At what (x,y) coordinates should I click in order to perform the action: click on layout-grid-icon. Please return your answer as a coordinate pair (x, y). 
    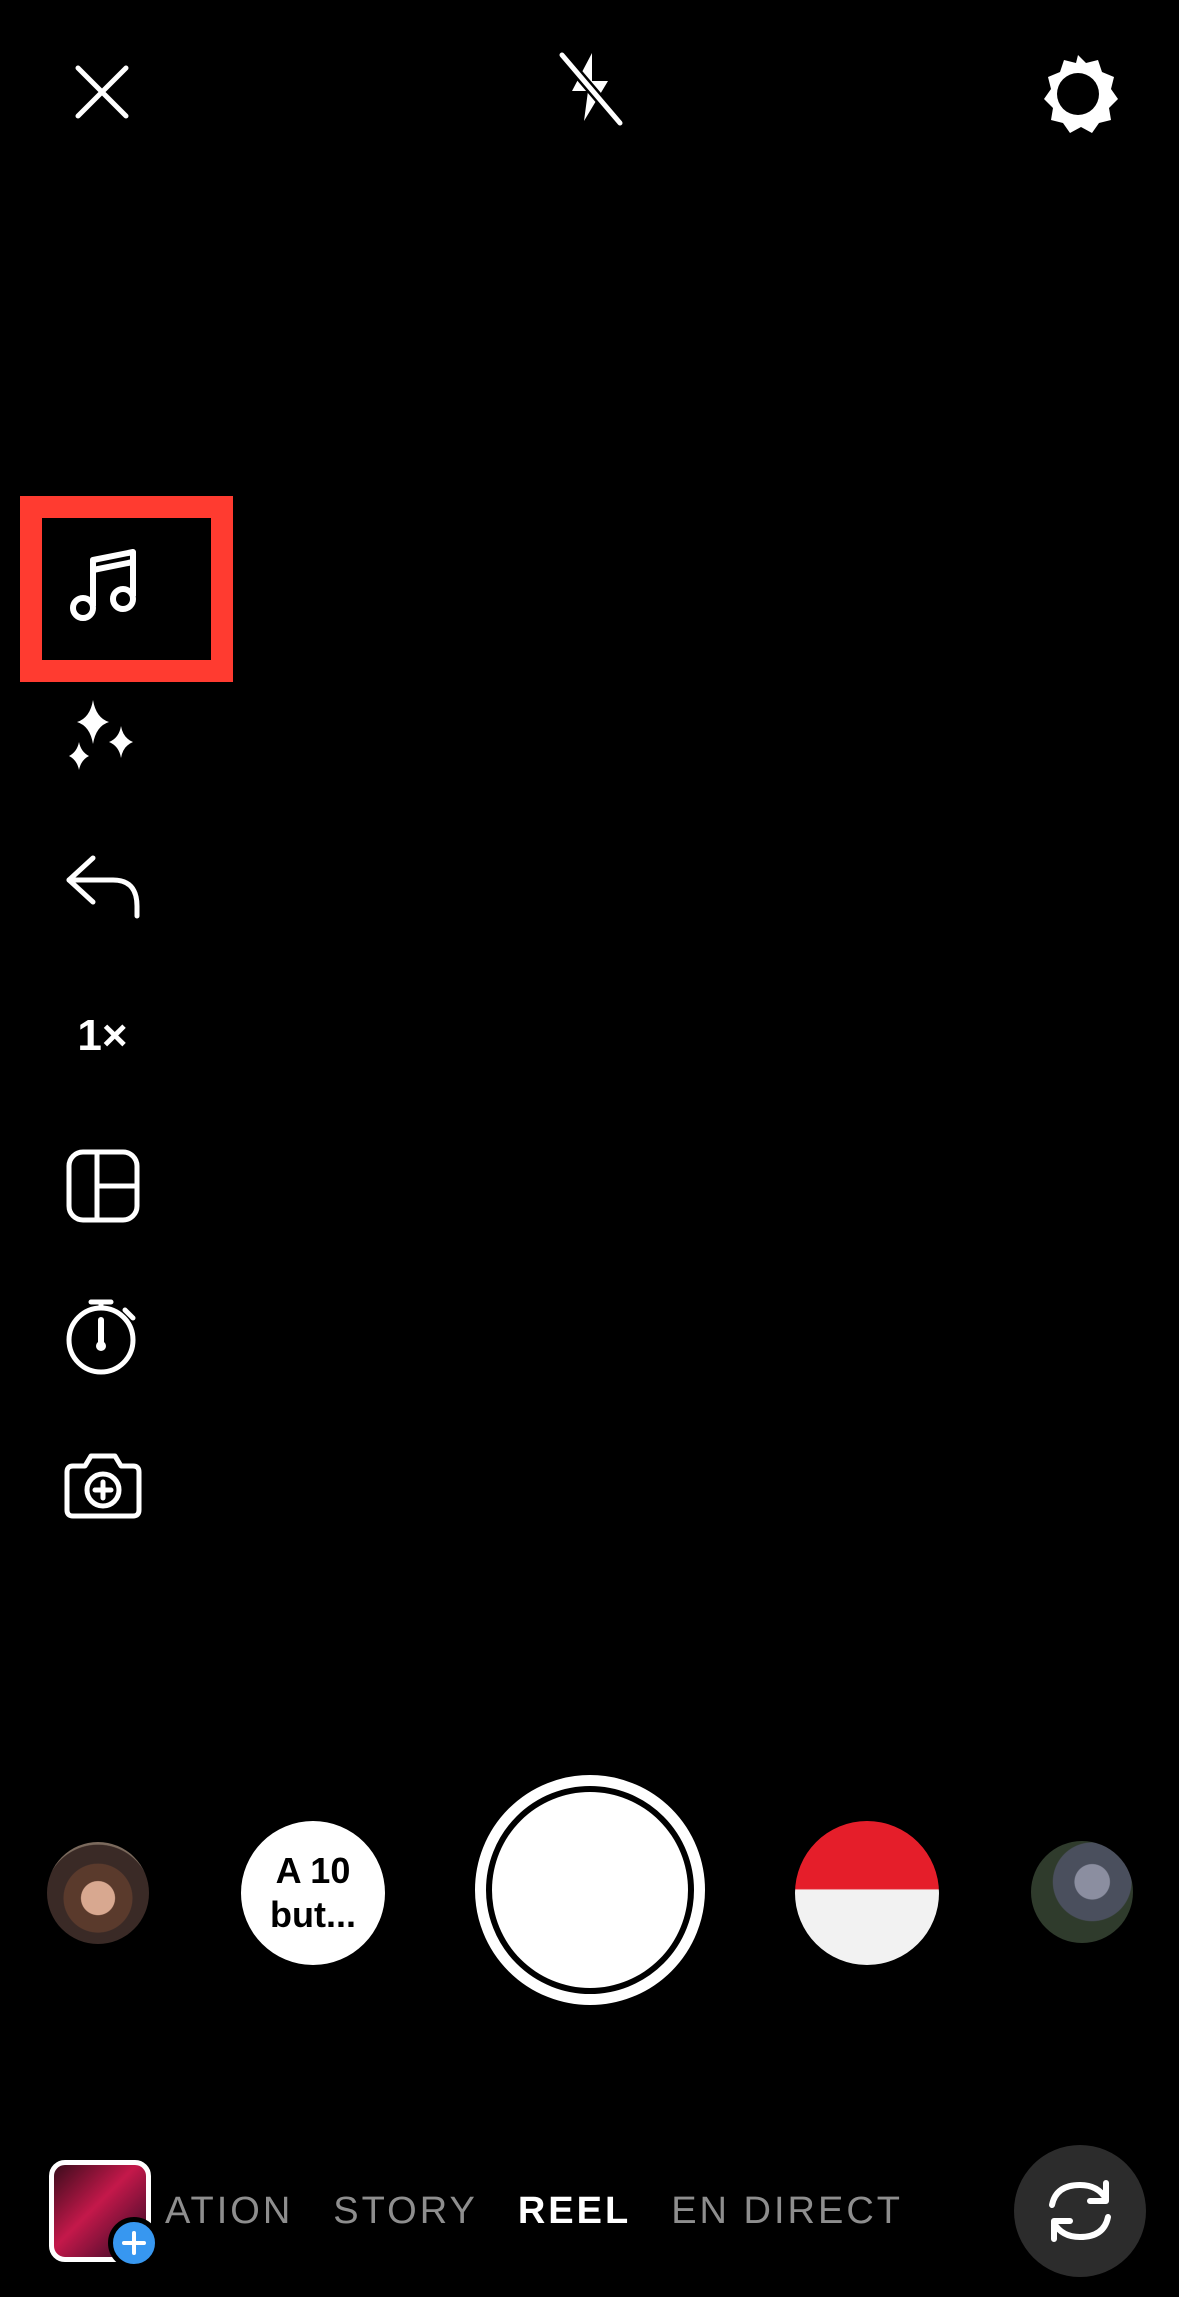
    Looking at the image, I should click on (102, 1185).